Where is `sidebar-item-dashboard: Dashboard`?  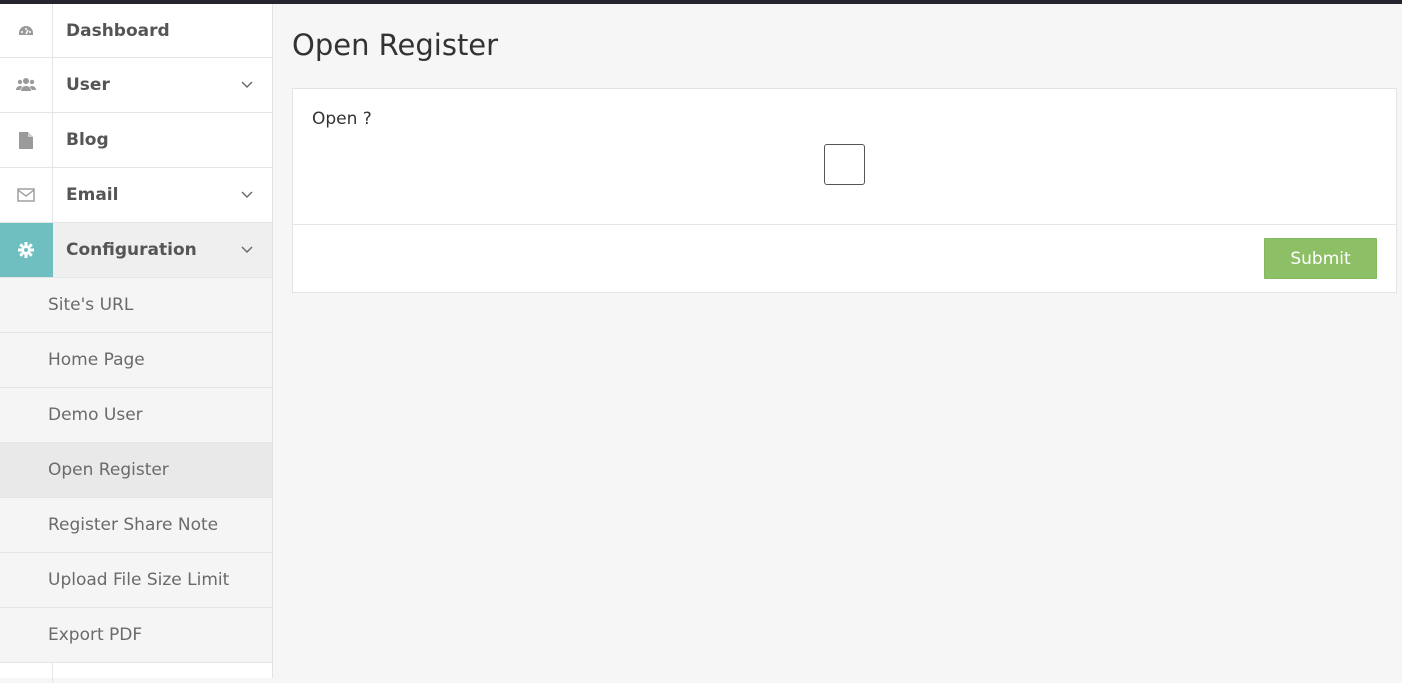
sidebar-item-dashboard: Dashboard is located at coordinates (136, 31).